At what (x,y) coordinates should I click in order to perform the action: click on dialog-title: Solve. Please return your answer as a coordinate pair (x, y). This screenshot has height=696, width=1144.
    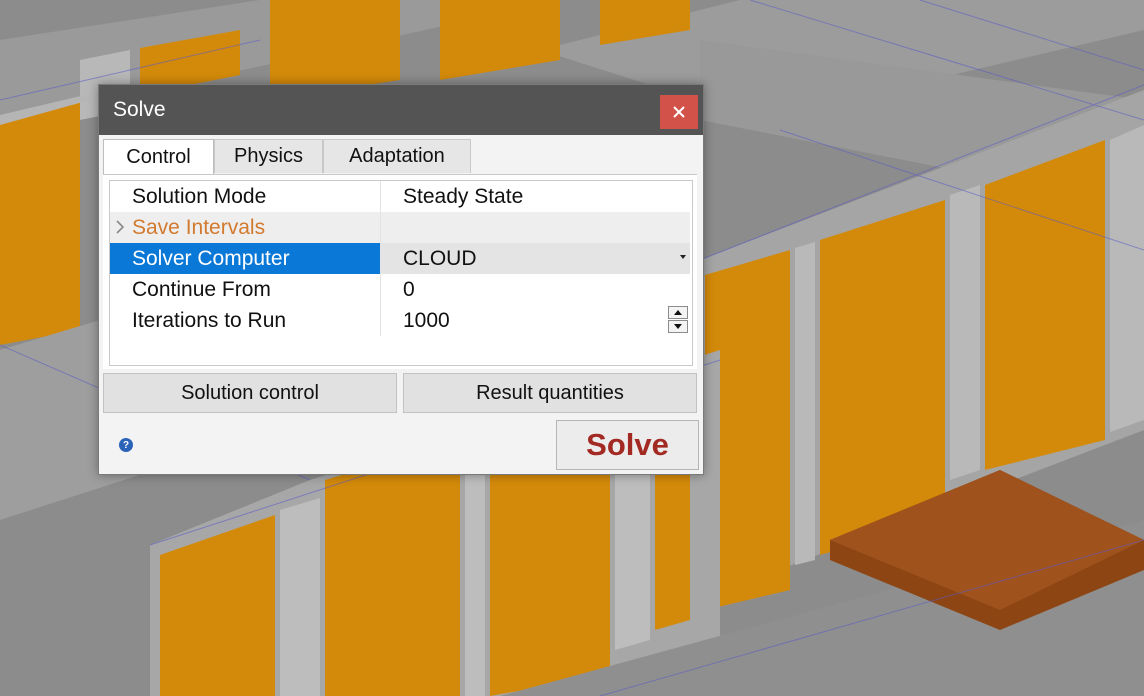
    Looking at the image, I should click on (139, 109).